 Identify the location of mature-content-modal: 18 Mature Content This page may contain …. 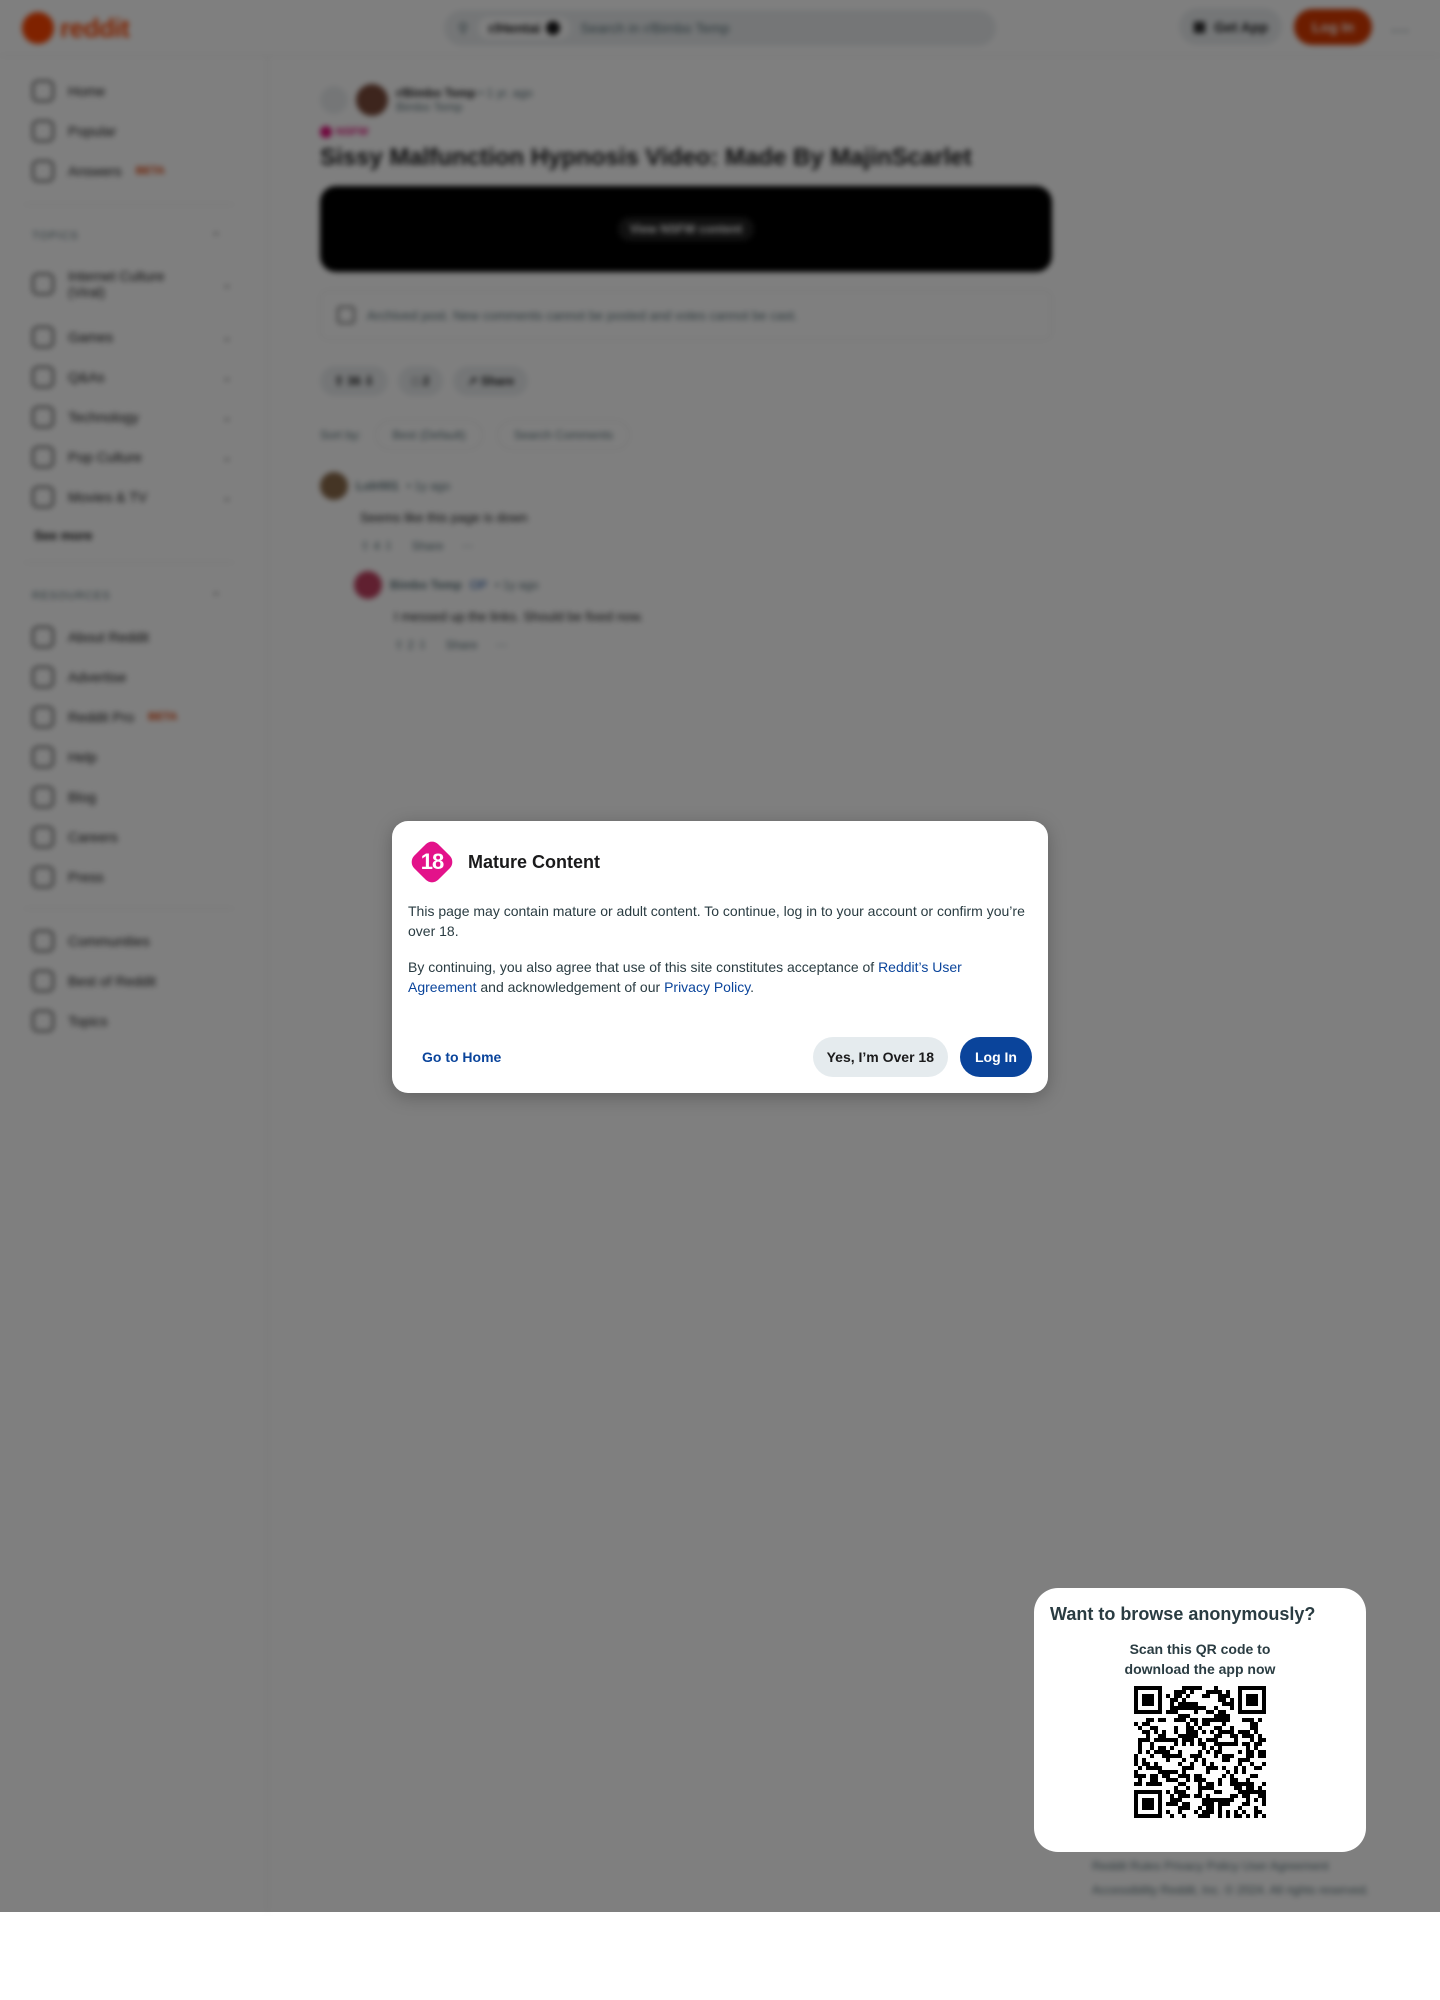
(720, 957).